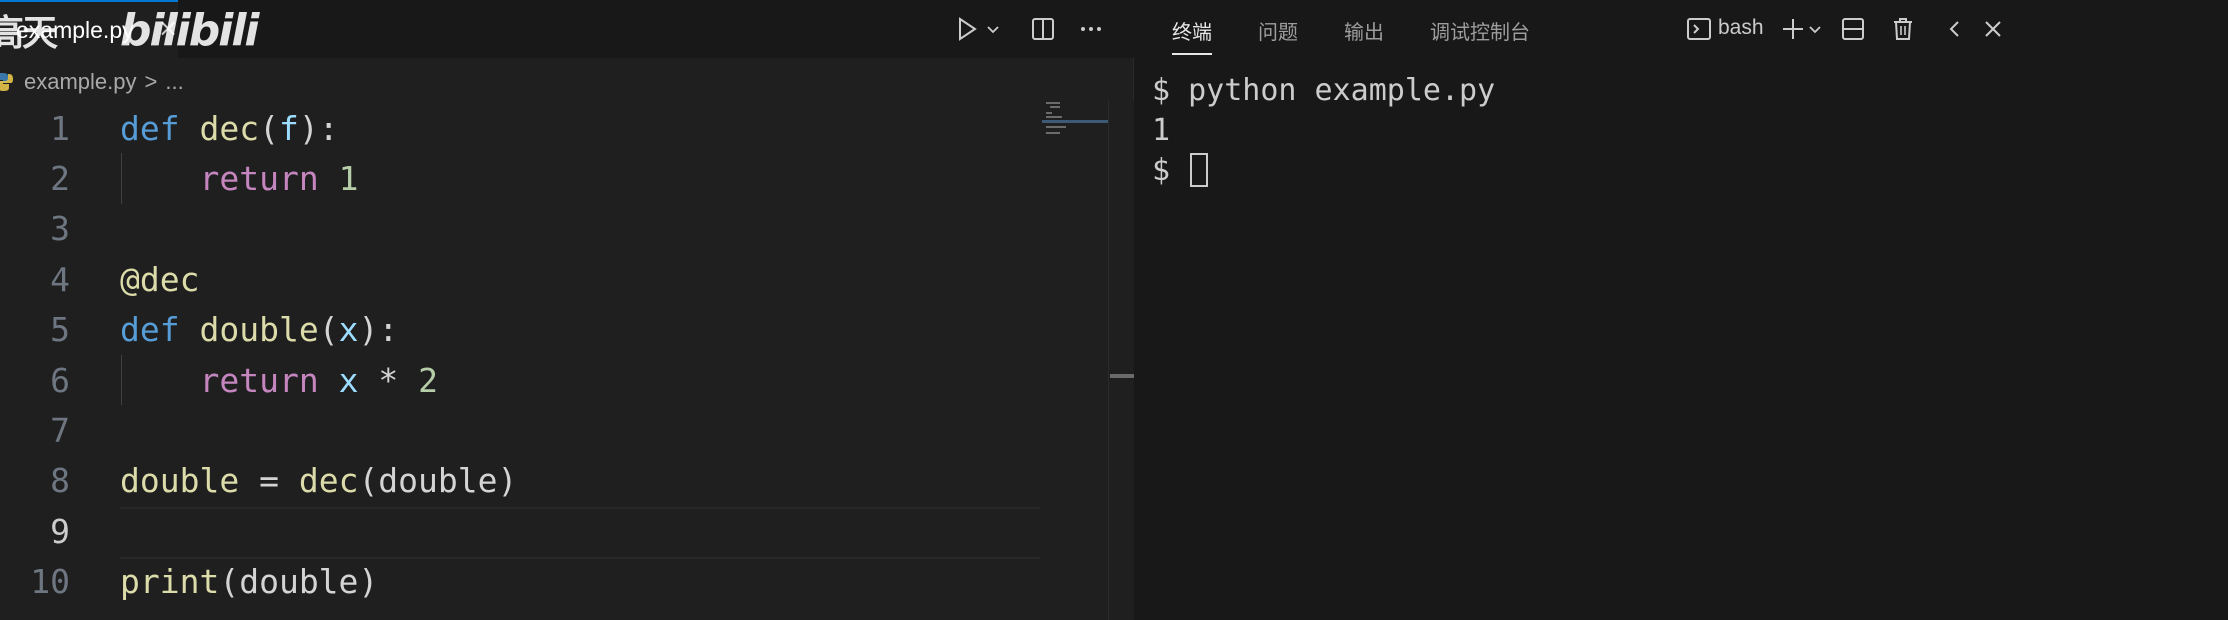  Describe the element at coordinates (60, 128) in the screenshot. I see `line-number: 1` at that location.